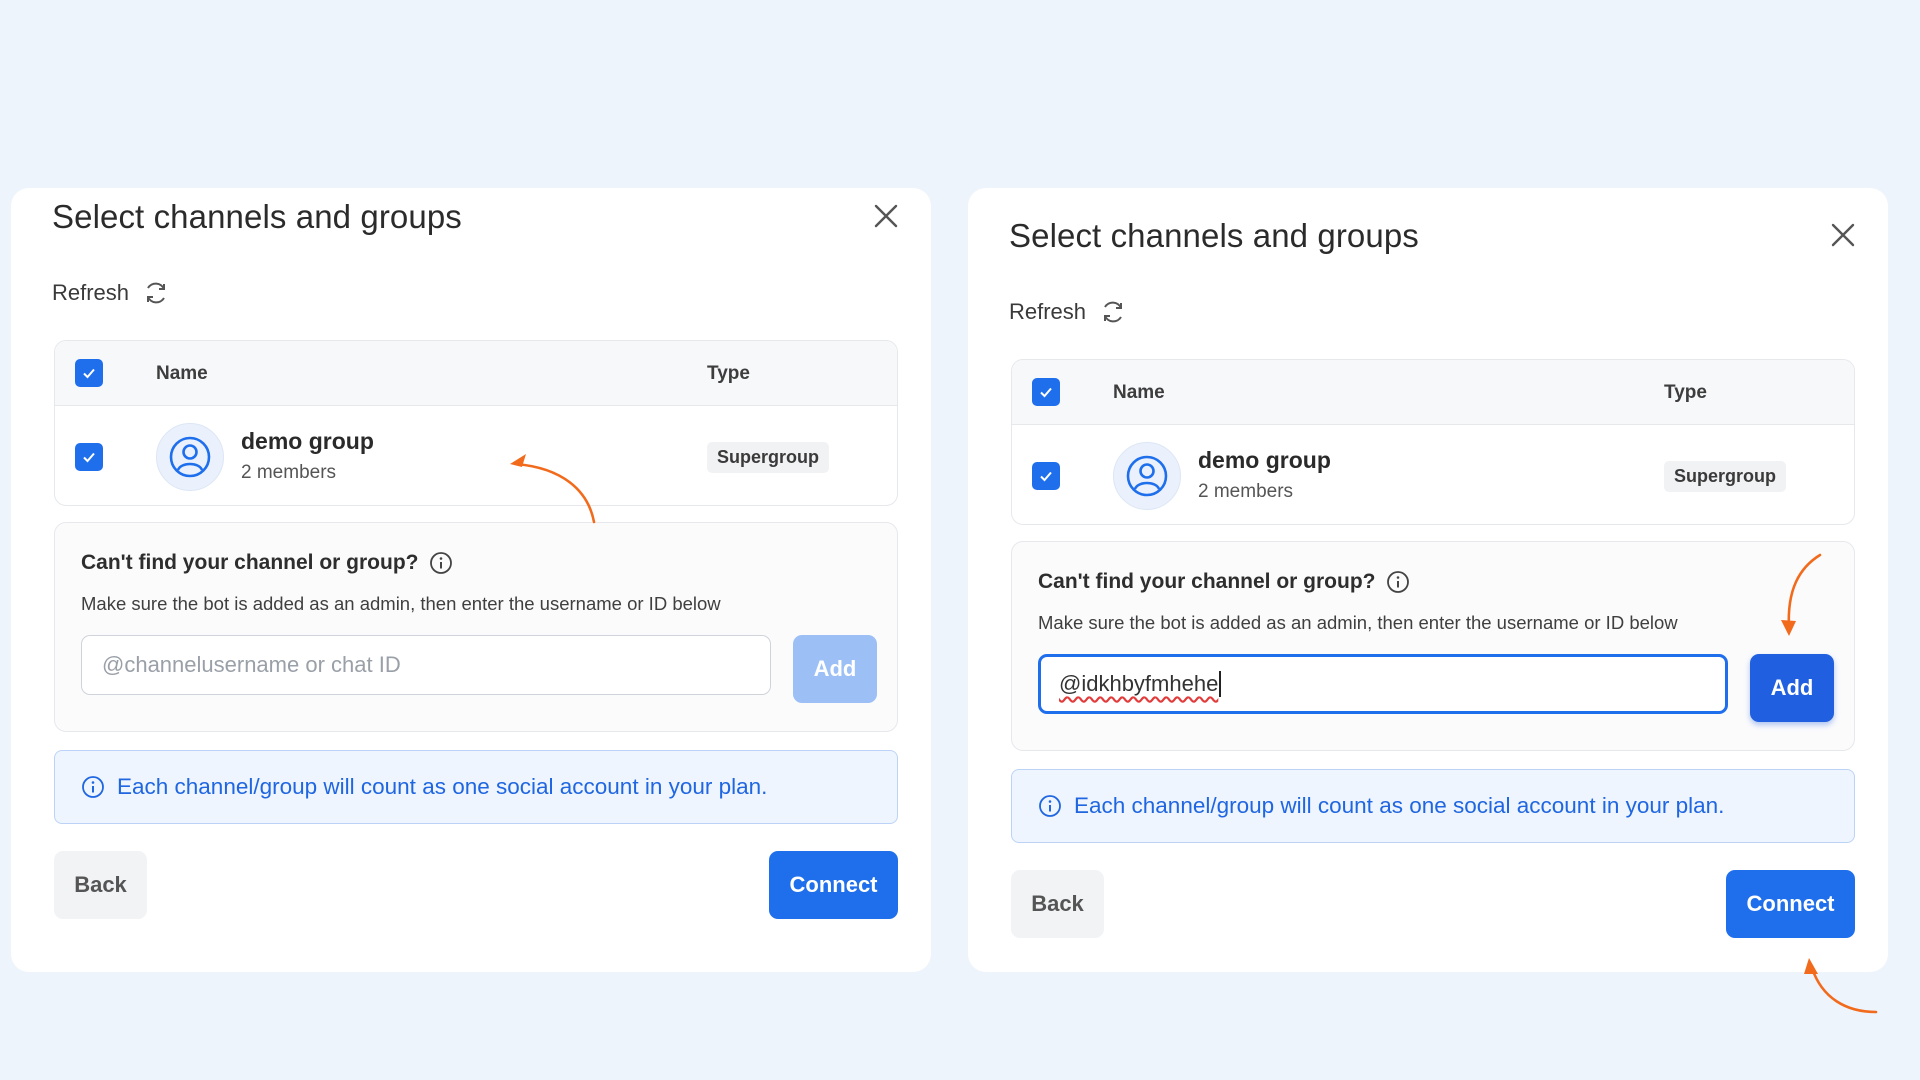  What do you see at coordinates (1383, 684) in the screenshot?
I see `channel-id-input: @idkhbyfmhehe` at bounding box center [1383, 684].